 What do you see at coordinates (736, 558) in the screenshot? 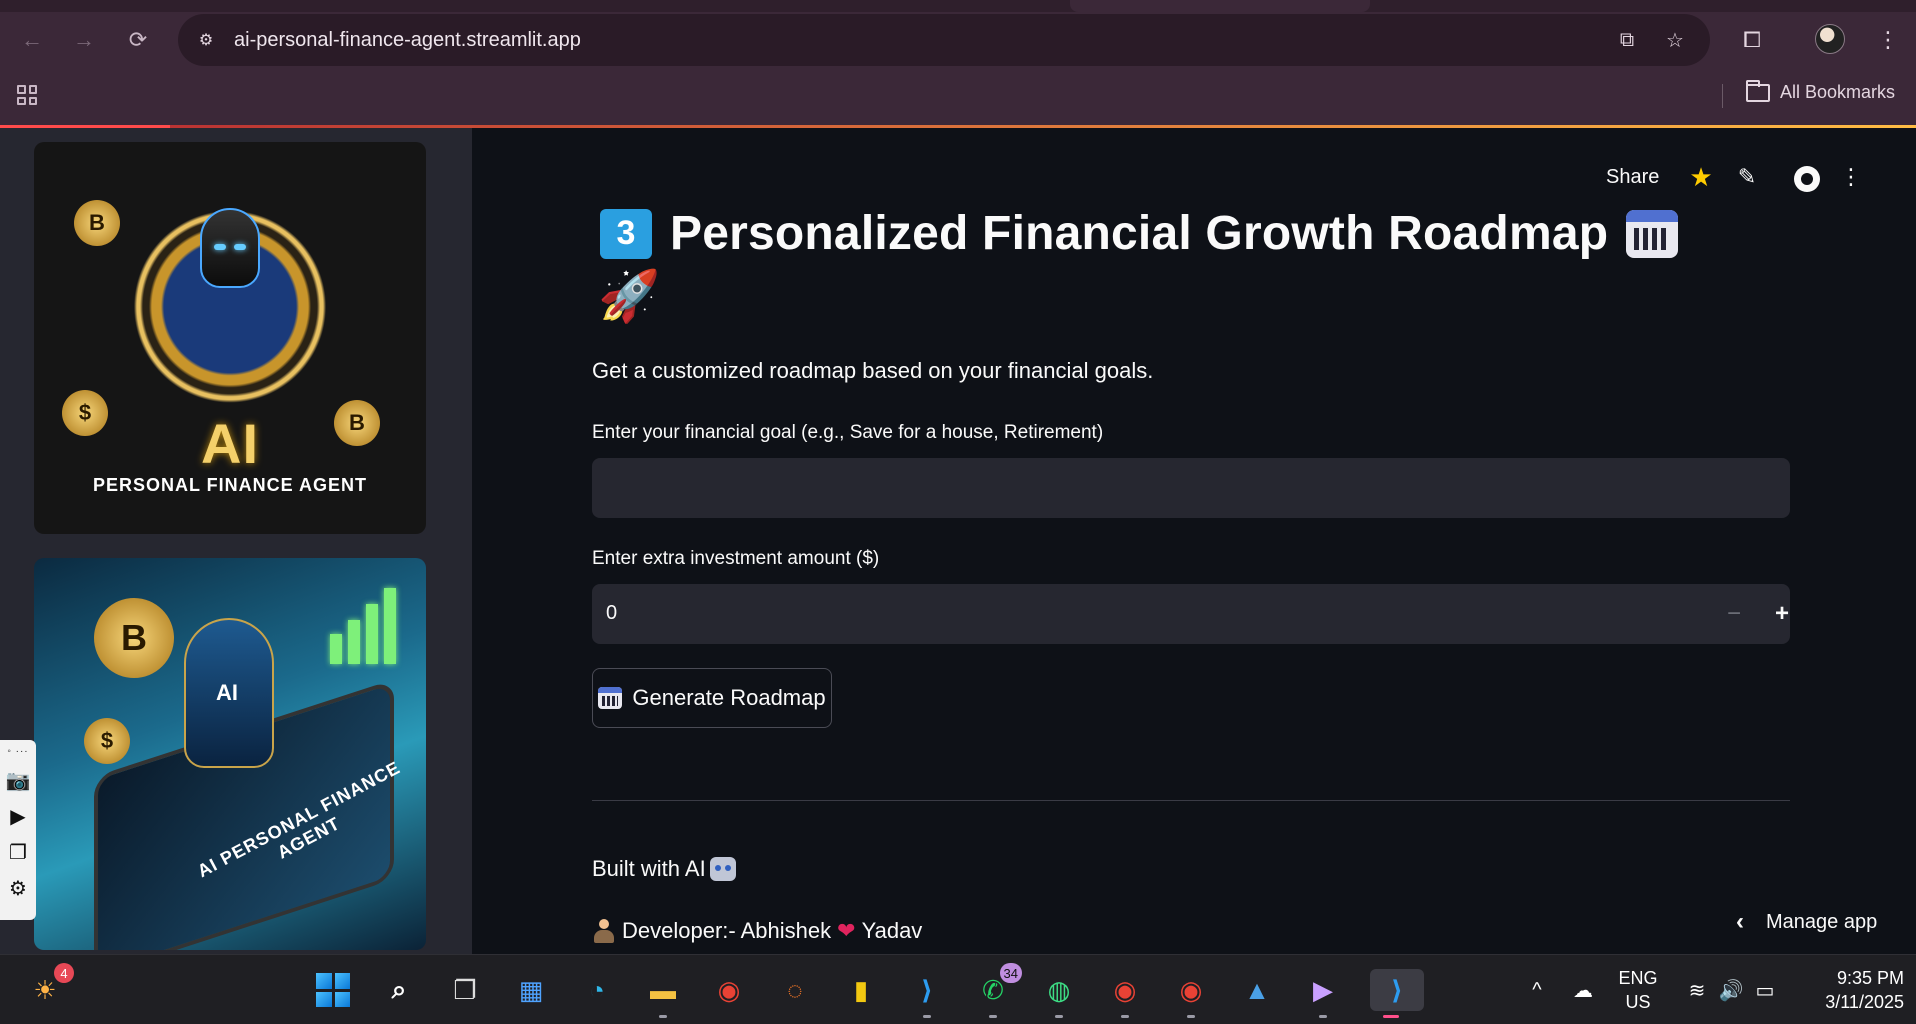
I see `amount-field-label: Enter extra investment amount ($)` at bounding box center [736, 558].